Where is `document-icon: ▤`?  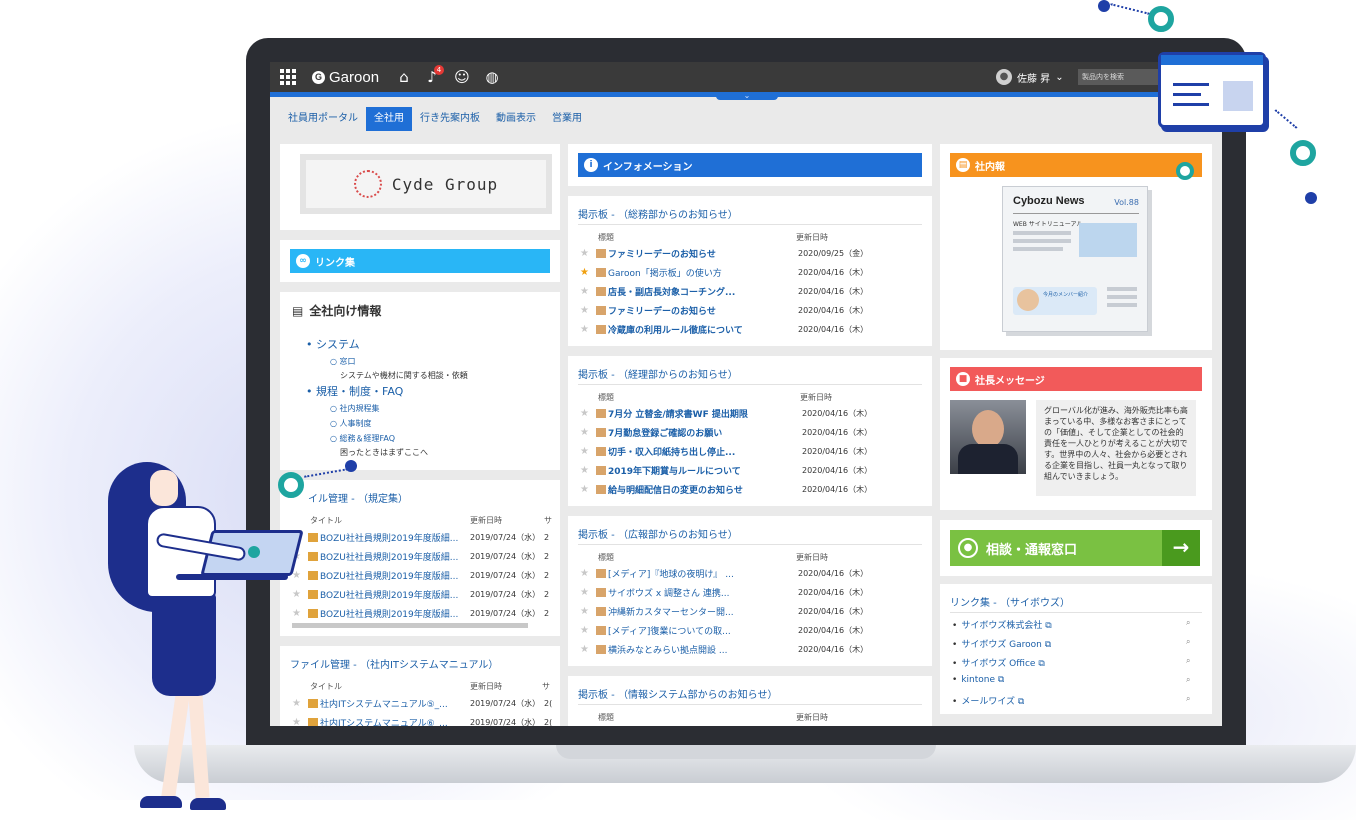
document-icon: ▤ is located at coordinates (298, 310).